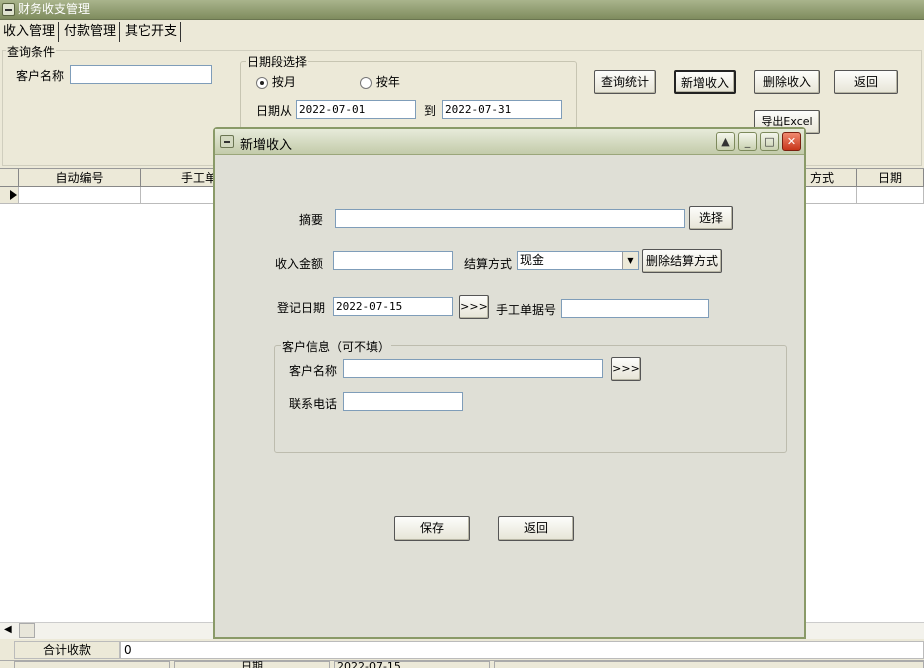  What do you see at coordinates (31, 51) in the screenshot?
I see `query-group-label: 查询条件` at bounding box center [31, 51].